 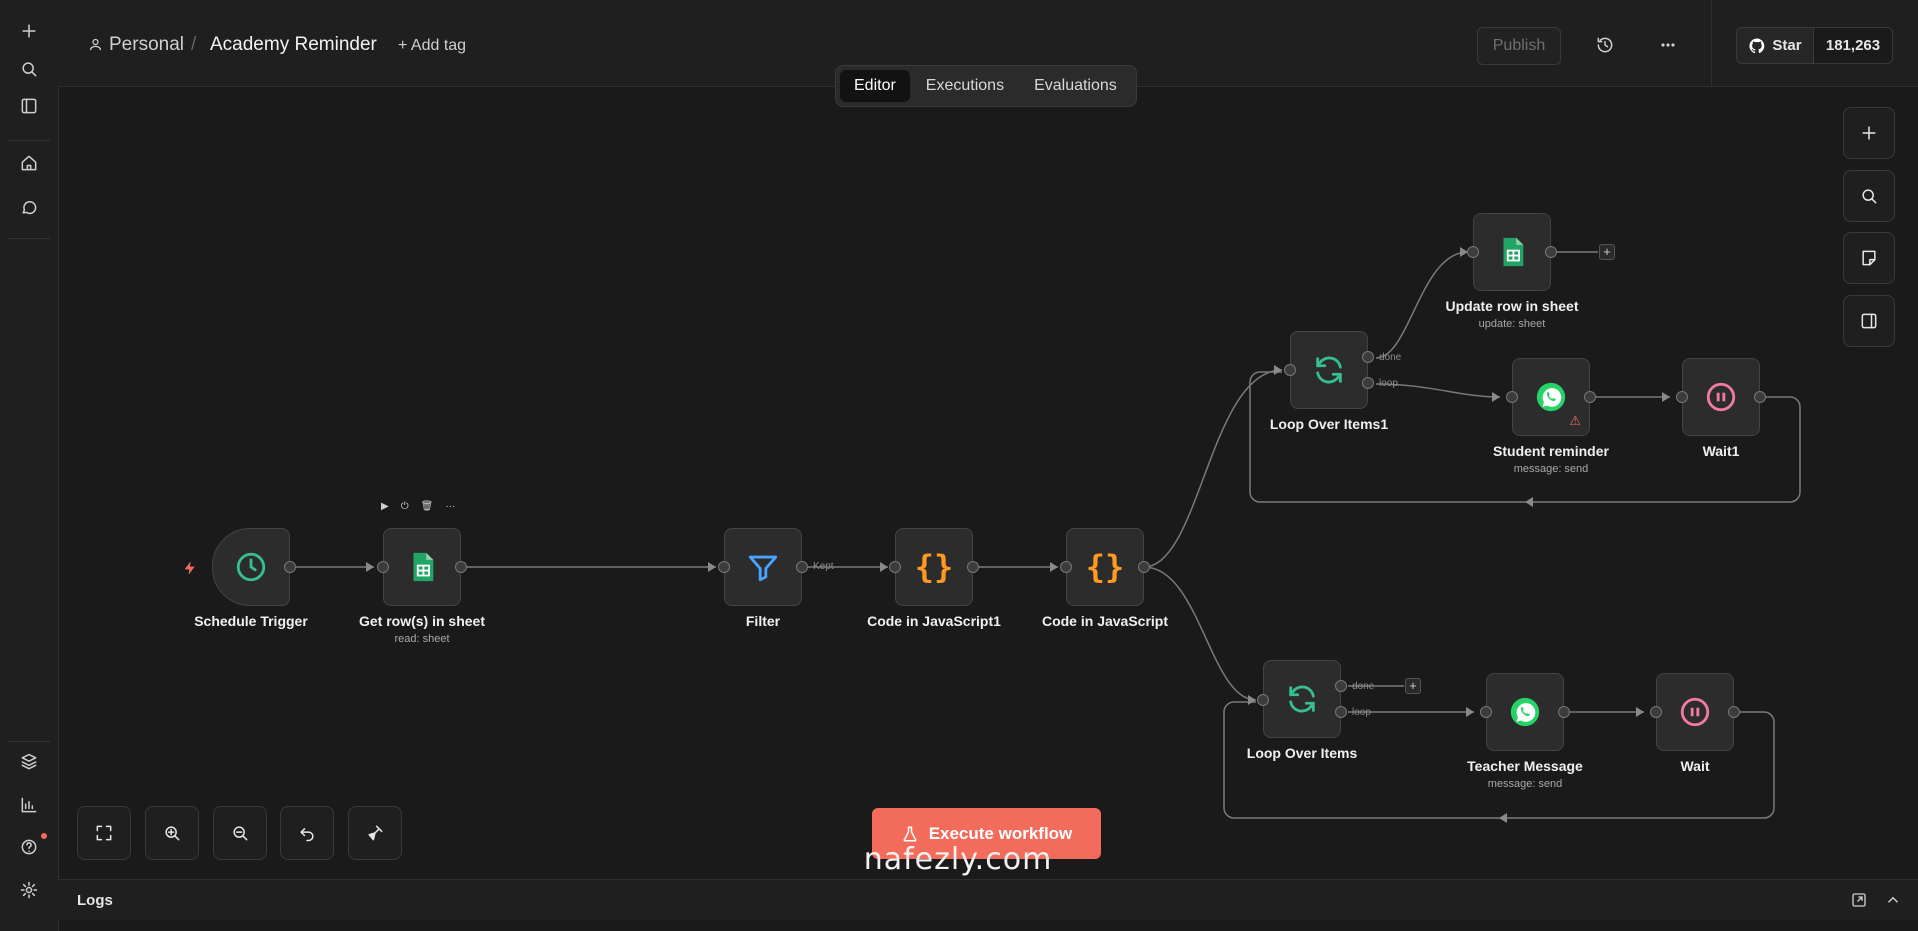 I want to click on logs-label: Logs, so click(x=95, y=900).